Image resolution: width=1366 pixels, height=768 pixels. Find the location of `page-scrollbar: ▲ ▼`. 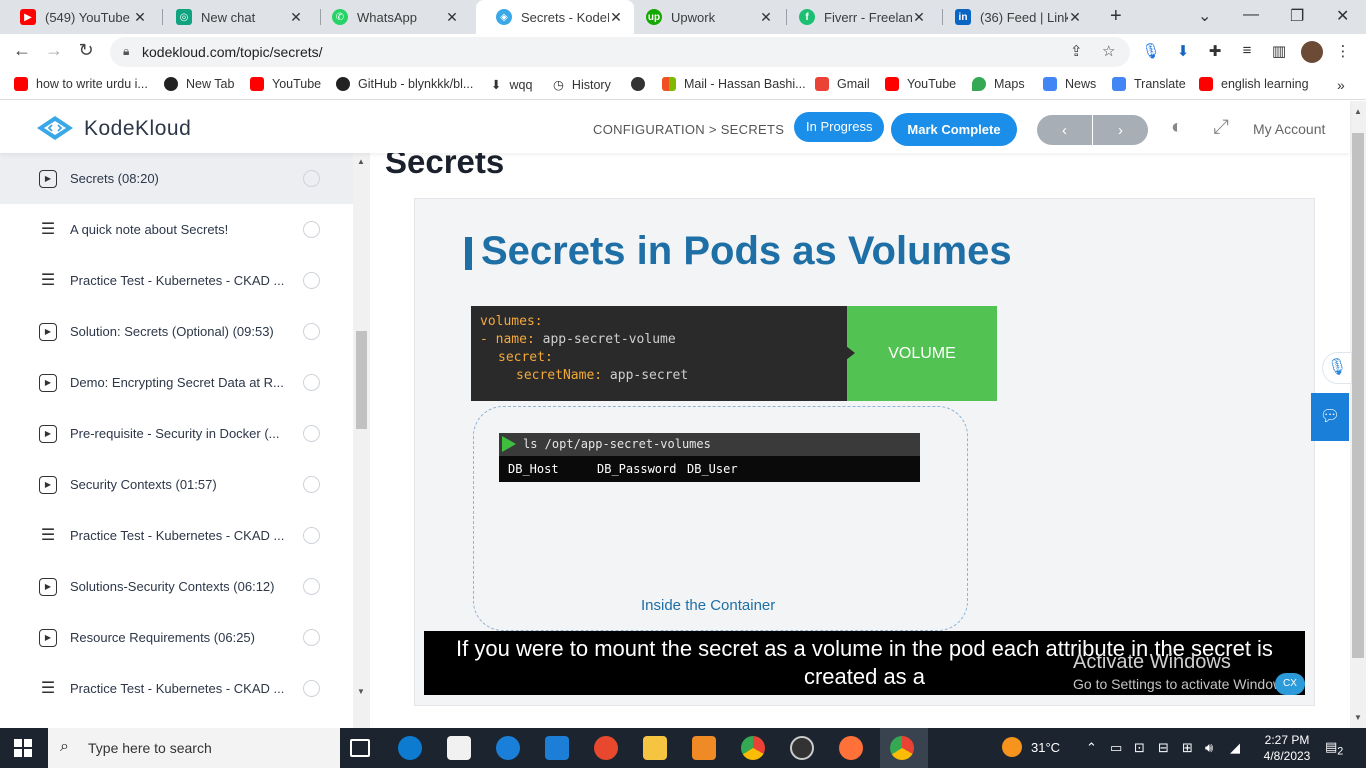

page-scrollbar: ▲ ▼ is located at coordinates (1358, 414).